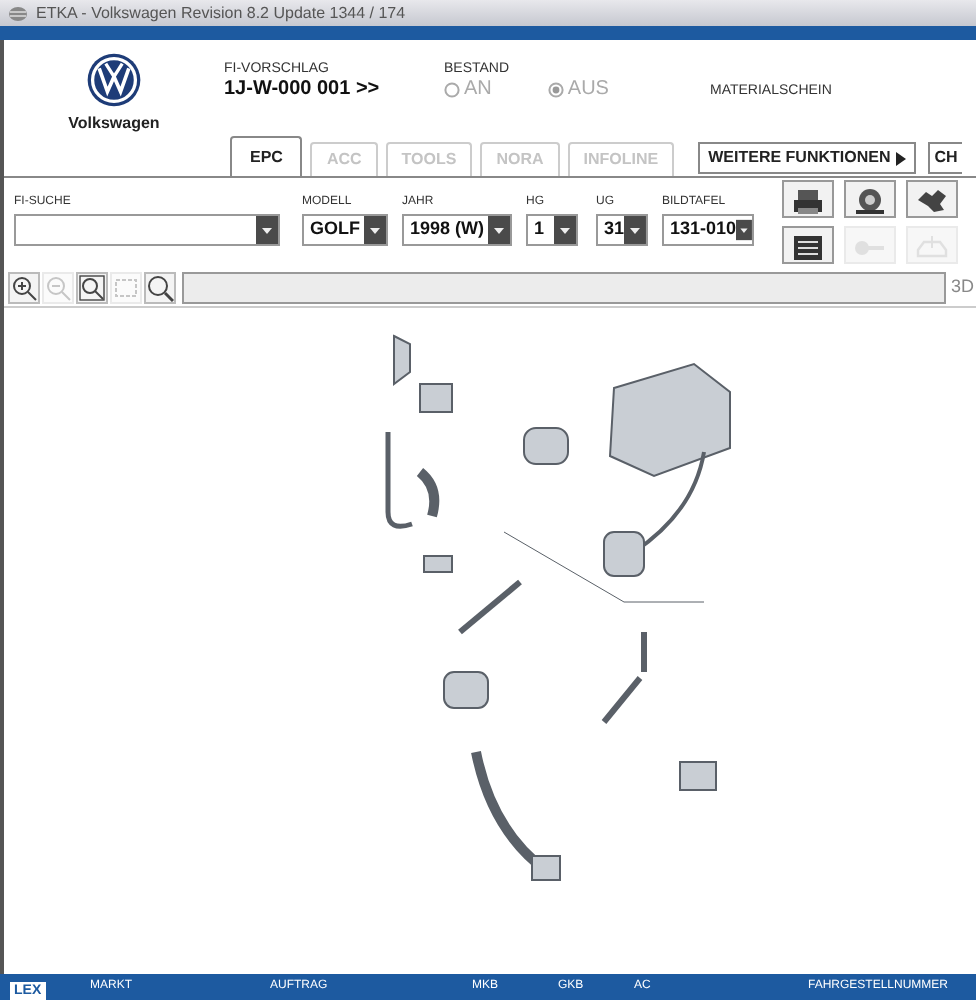 The height and width of the screenshot is (1000, 976). I want to click on dropdown-field, so click(147, 230).